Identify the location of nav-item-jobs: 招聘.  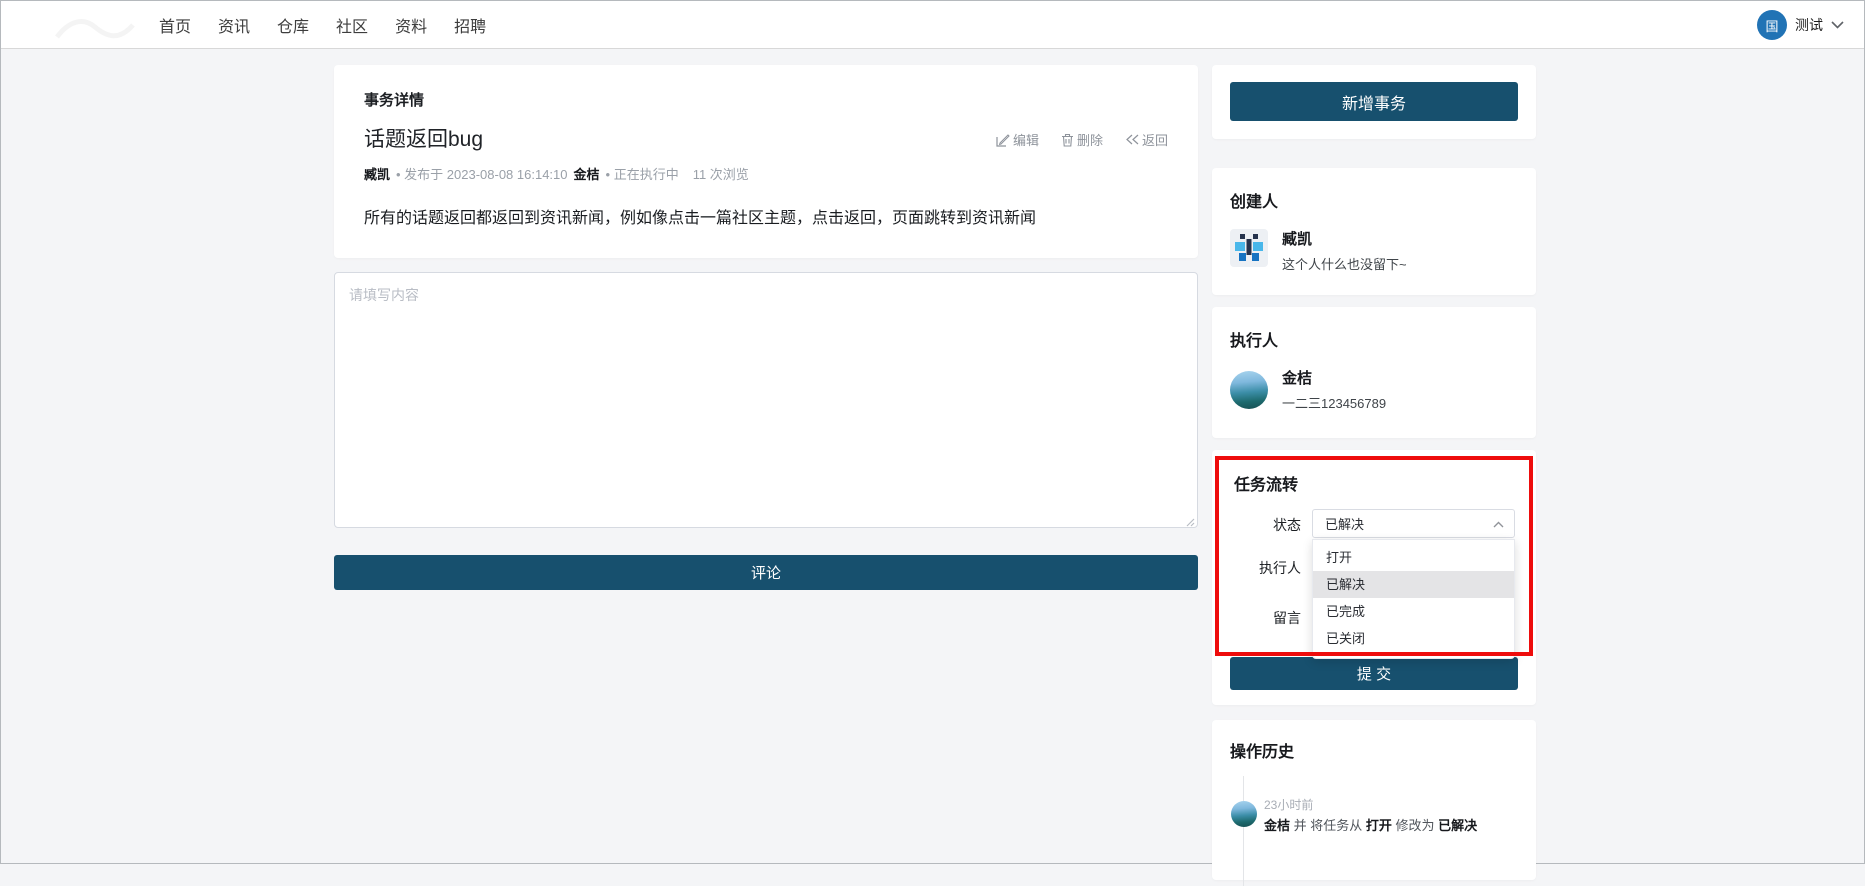
(470, 25).